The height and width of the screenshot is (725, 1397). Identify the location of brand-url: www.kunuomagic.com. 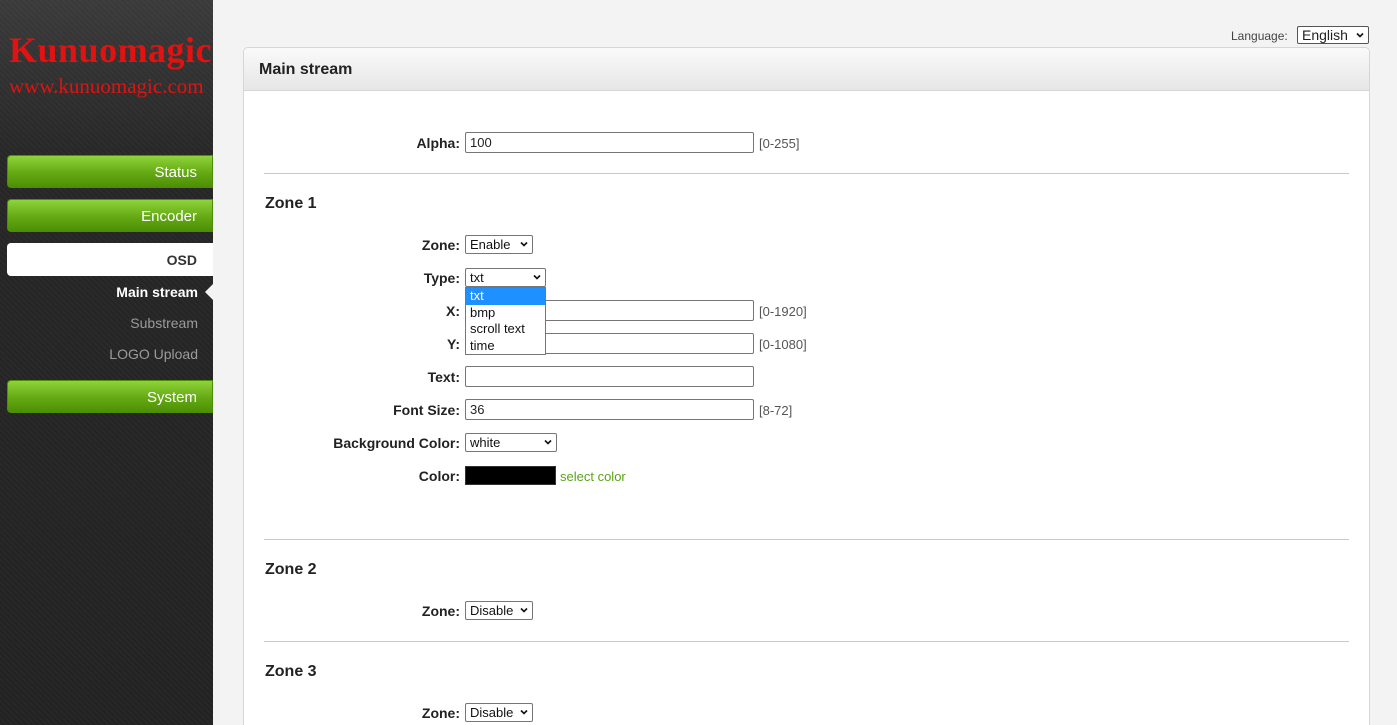
(106, 86).